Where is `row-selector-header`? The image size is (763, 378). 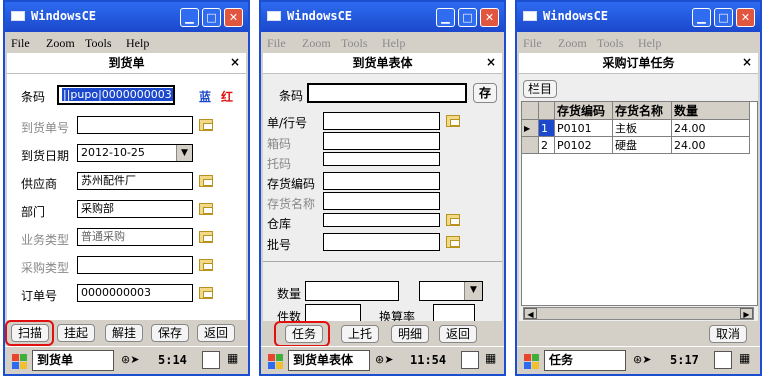 row-selector-header is located at coordinates (530, 110).